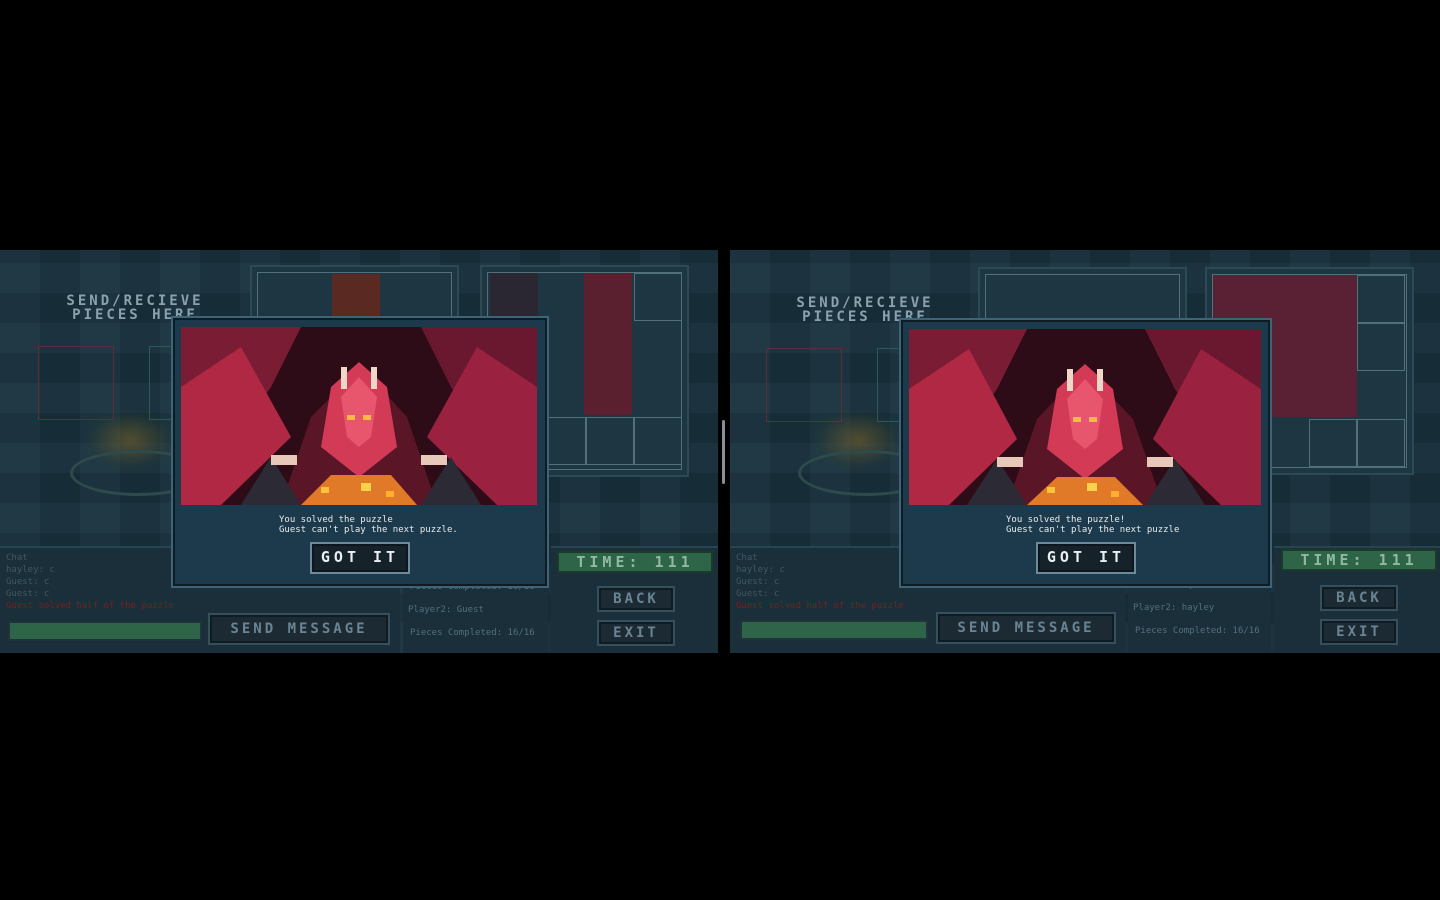  What do you see at coordinates (368, 530) in the screenshot?
I see `next-puzzle-message: Guest can't play the next puzzle.` at bounding box center [368, 530].